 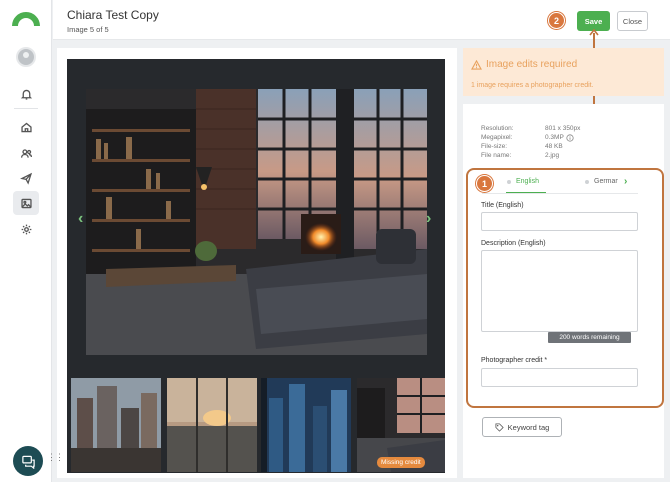 I want to click on alert-message: 1 image requires a photographer credit., so click(x=532, y=85).